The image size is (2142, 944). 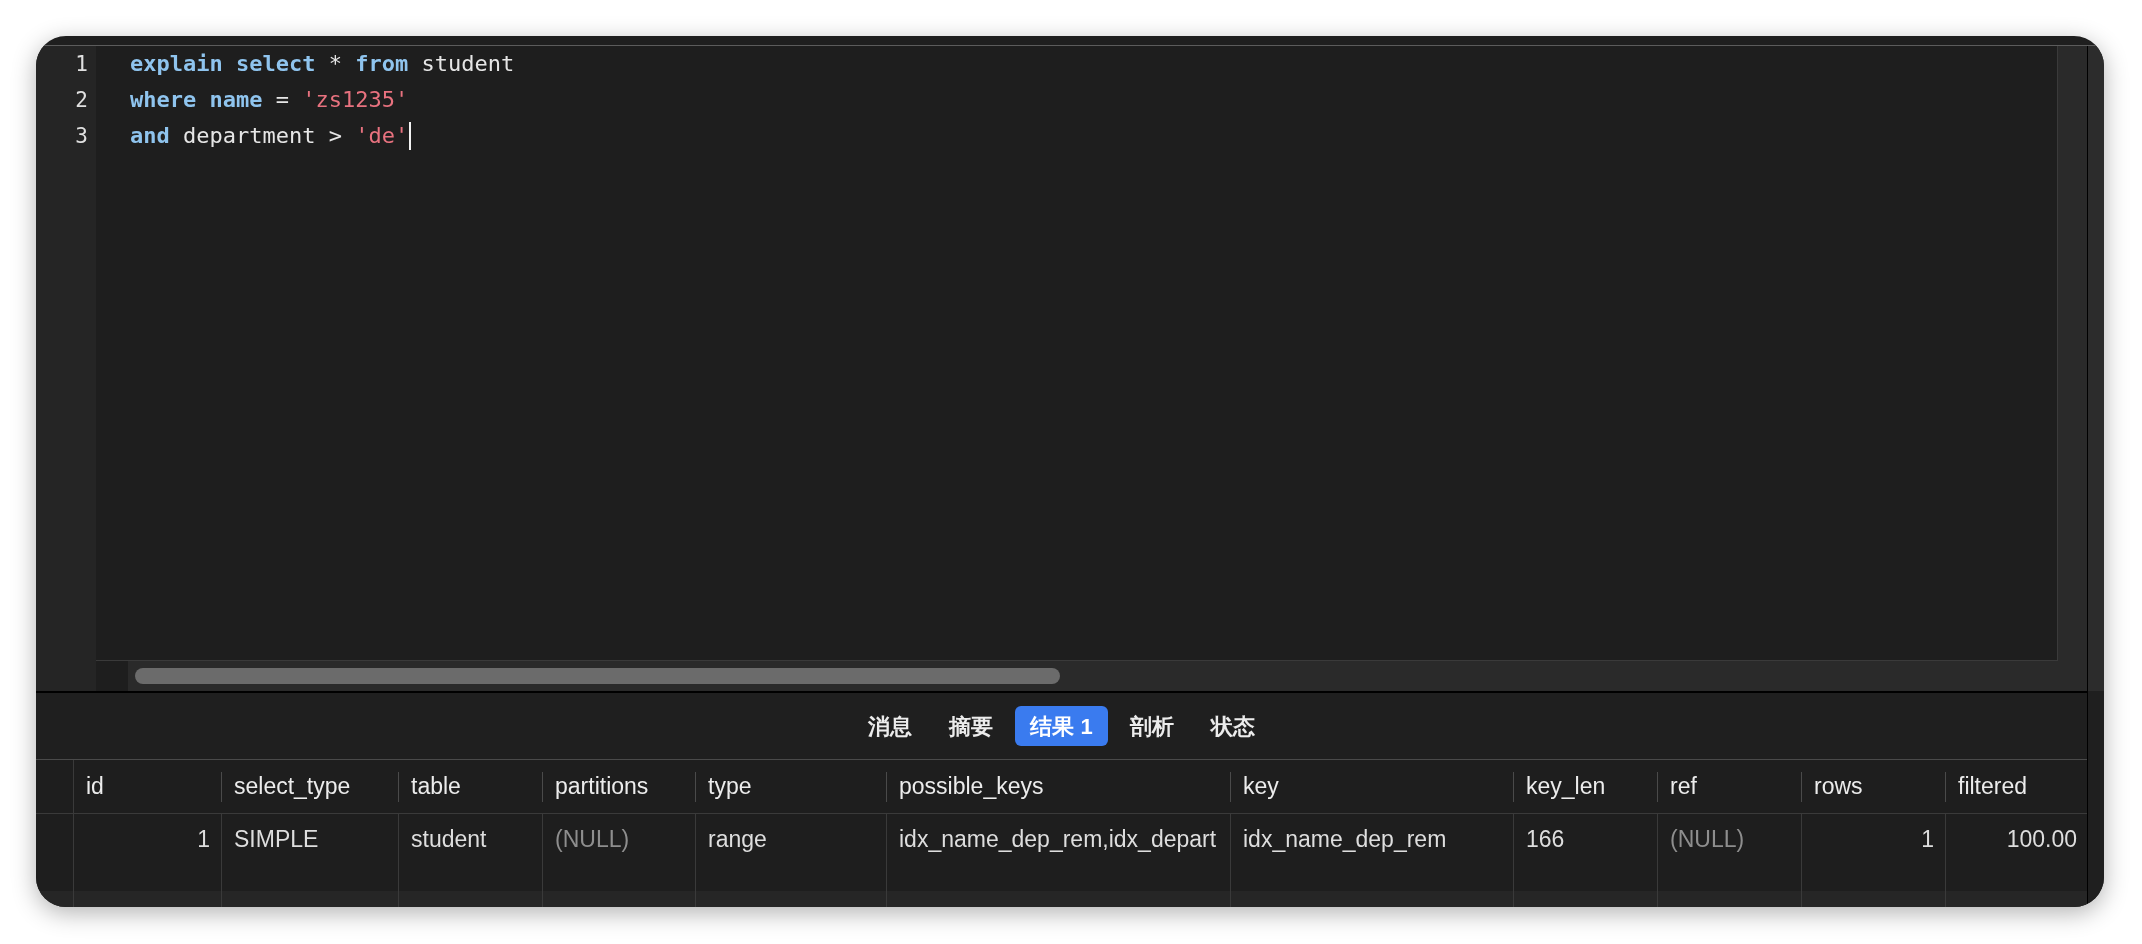 What do you see at coordinates (2017, 786) in the screenshot?
I see `column-header: filtered` at bounding box center [2017, 786].